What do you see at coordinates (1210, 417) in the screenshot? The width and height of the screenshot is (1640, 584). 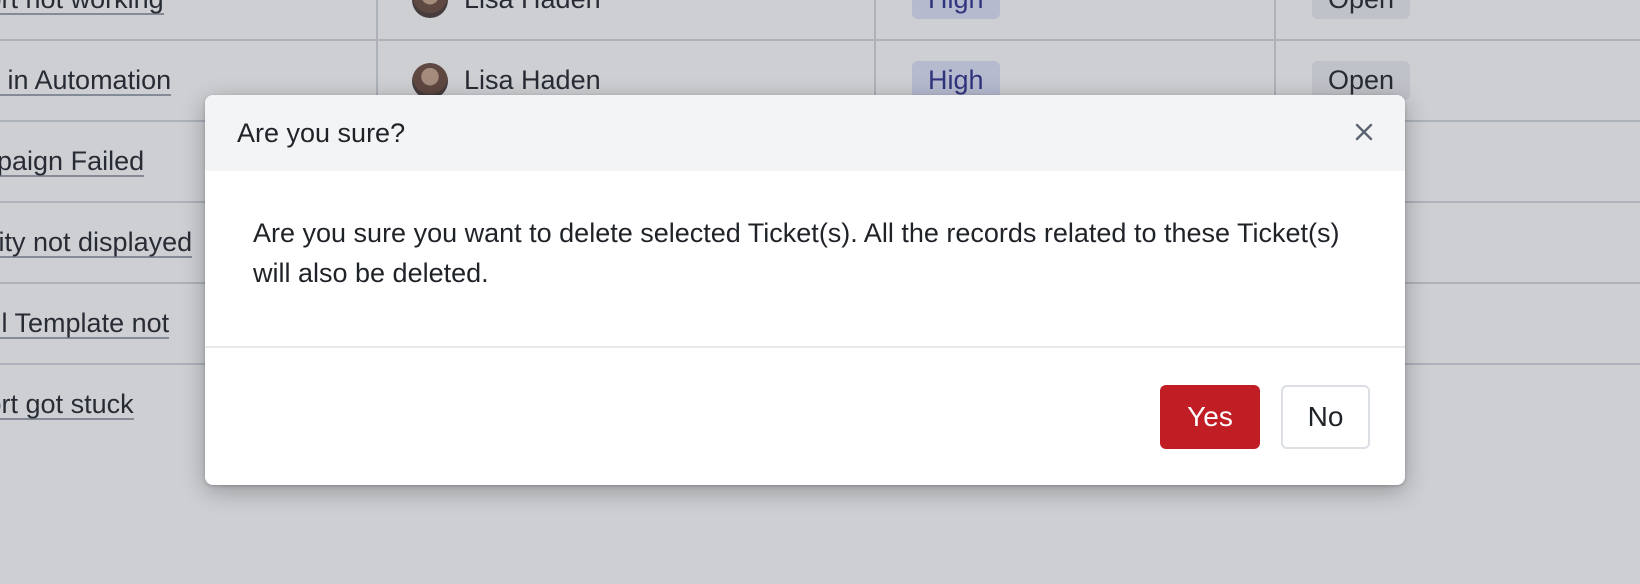 I see `yes-button: Yes` at bounding box center [1210, 417].